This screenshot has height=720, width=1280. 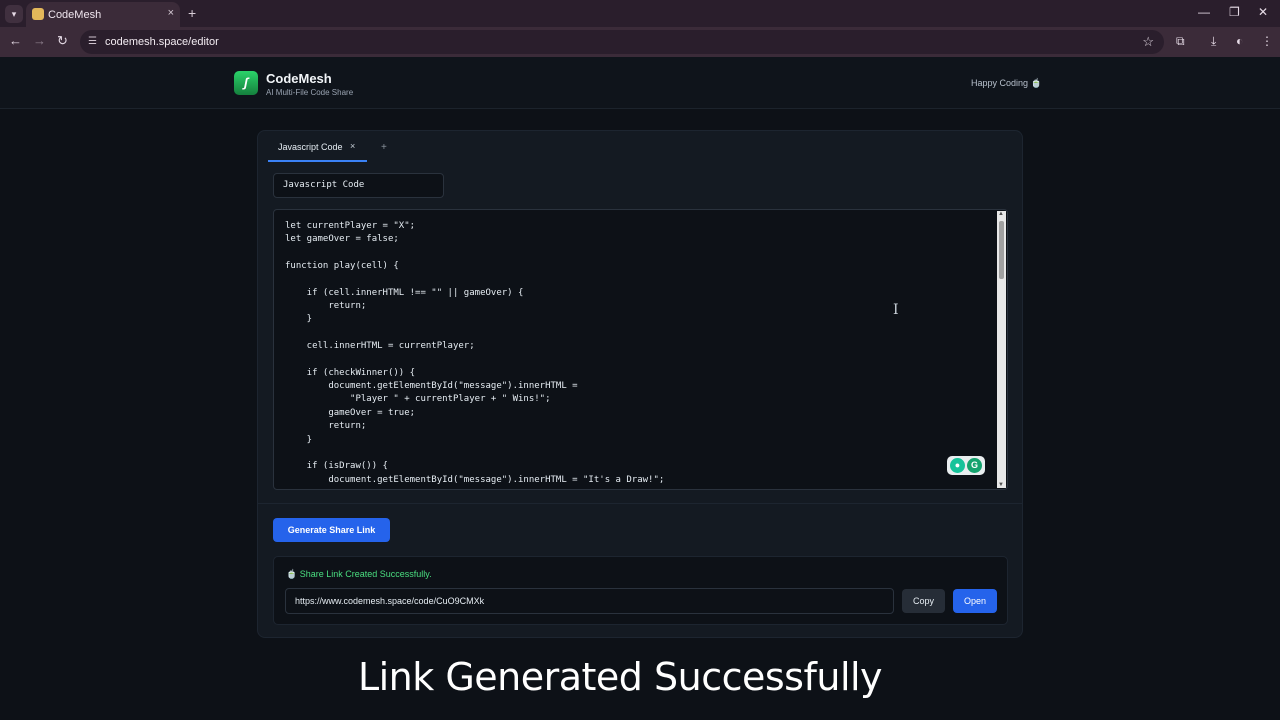 I want to click on site-info-icon: ☰, so click(x=92, y=41).